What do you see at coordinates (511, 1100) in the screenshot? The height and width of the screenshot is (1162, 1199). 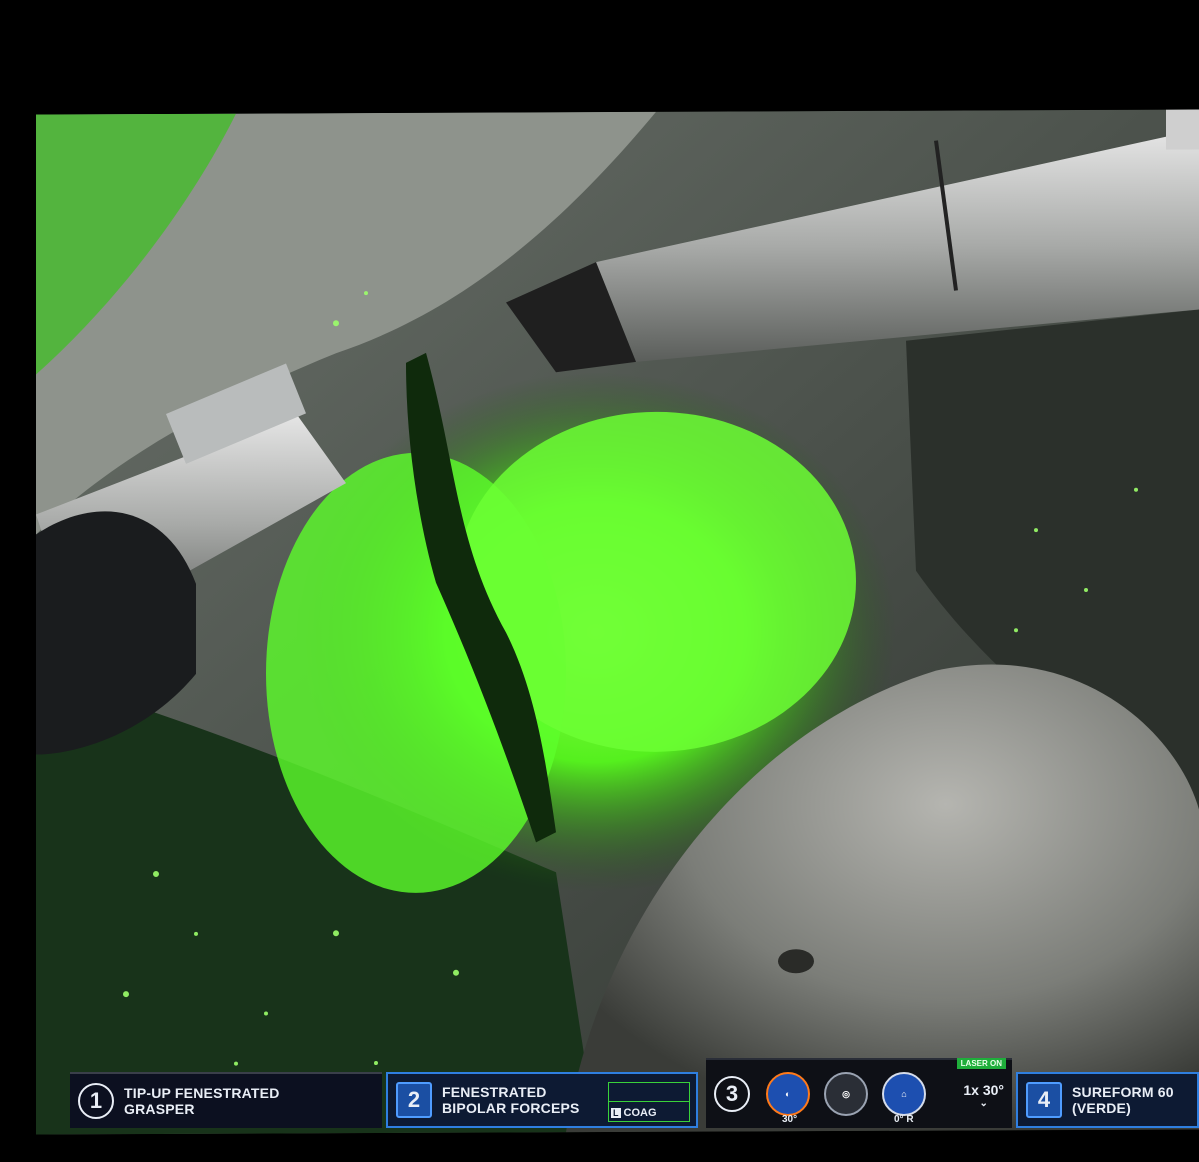 I see `arm-2-instrument-label: FENESTRATED BIPOLAR FORCEPS` at bounding box center [511, 1100].